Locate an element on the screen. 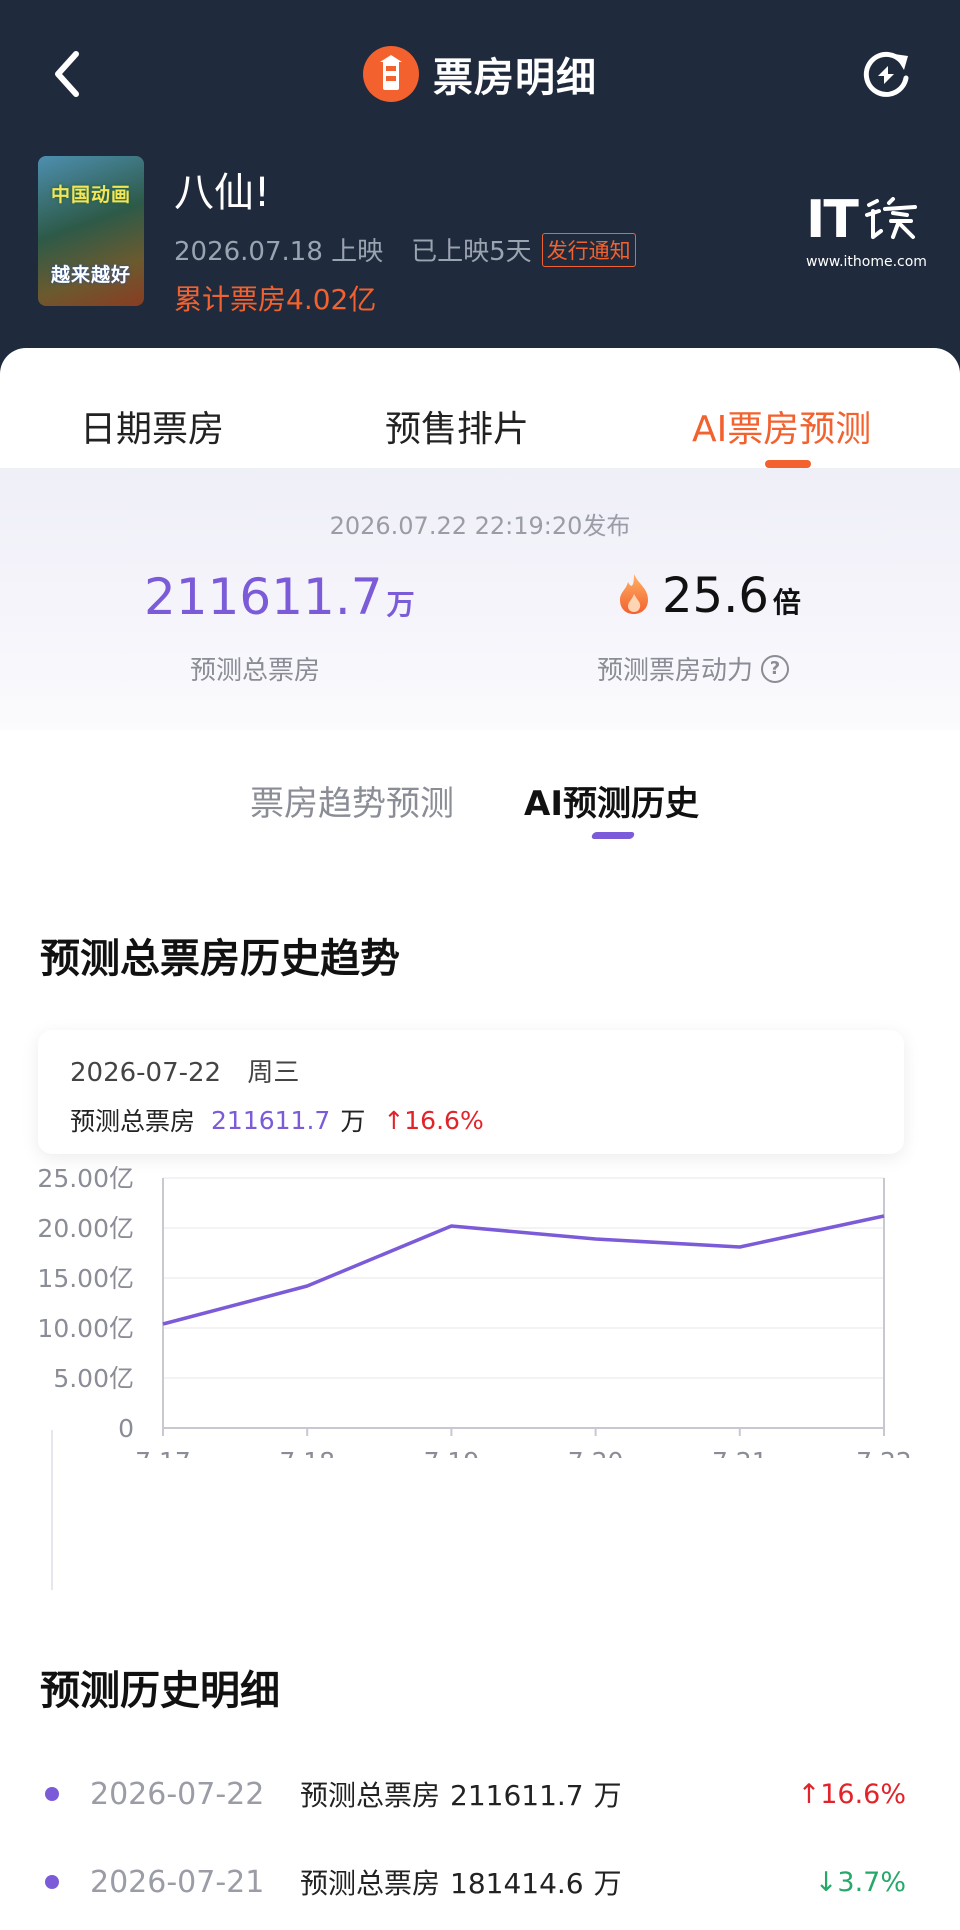  subtab-ai-history: AI预测历史 is located at coordinates (611, 800).